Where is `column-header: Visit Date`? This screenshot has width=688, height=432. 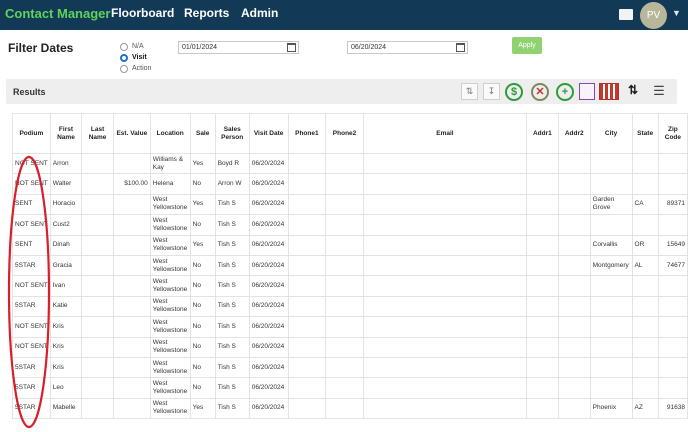 column-header: Visit Date is located at coordinates (268, 133).